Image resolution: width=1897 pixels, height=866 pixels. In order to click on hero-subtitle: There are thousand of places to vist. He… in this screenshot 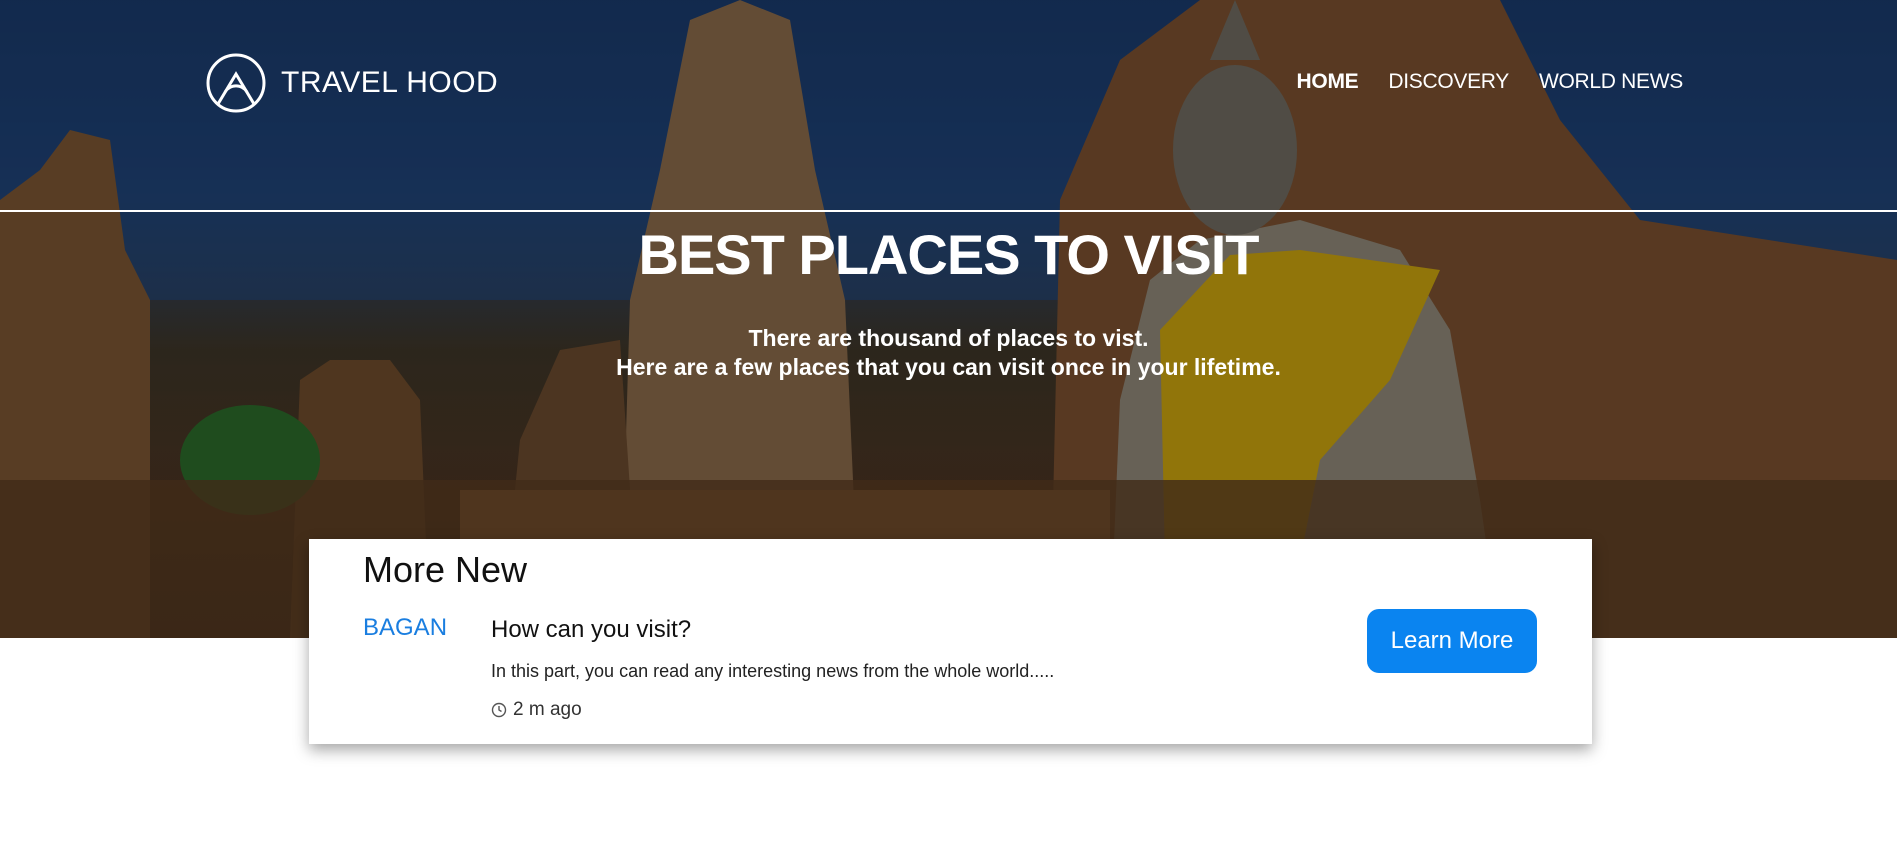, I will do `click(948, 353)`.